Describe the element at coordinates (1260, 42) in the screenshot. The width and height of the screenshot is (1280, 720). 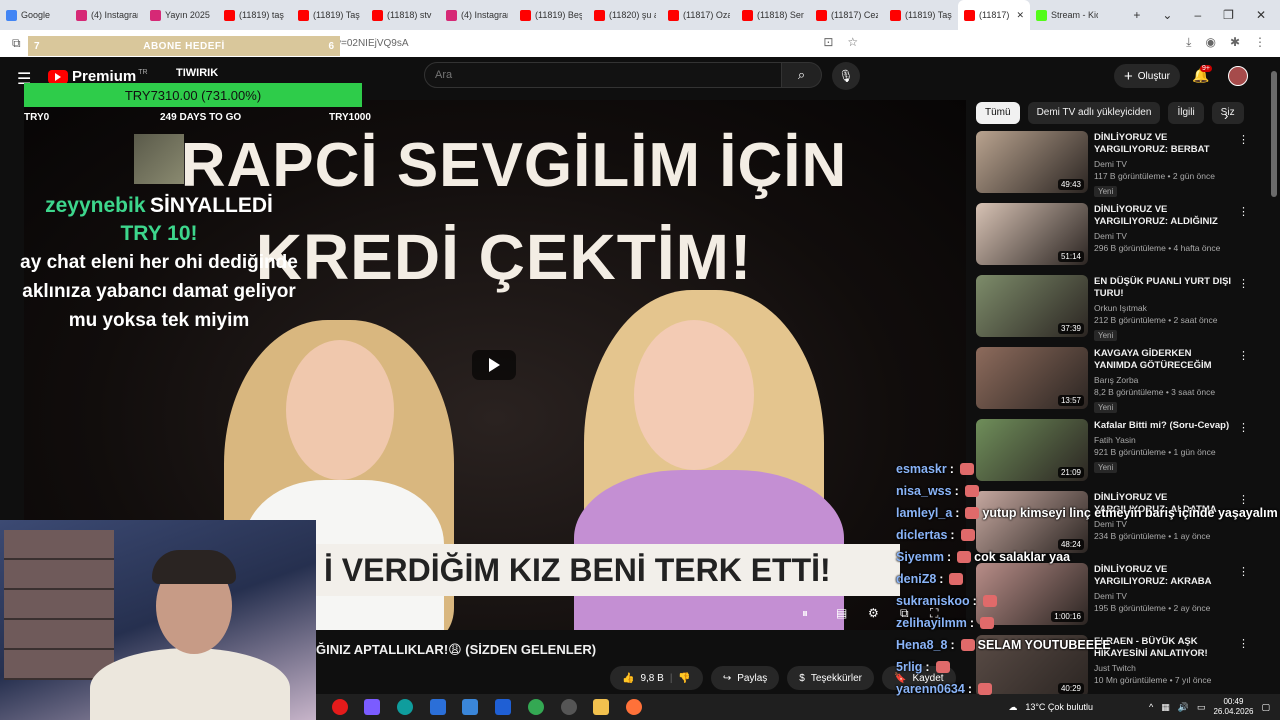
I see `menu-icon: ⋮` at that location.